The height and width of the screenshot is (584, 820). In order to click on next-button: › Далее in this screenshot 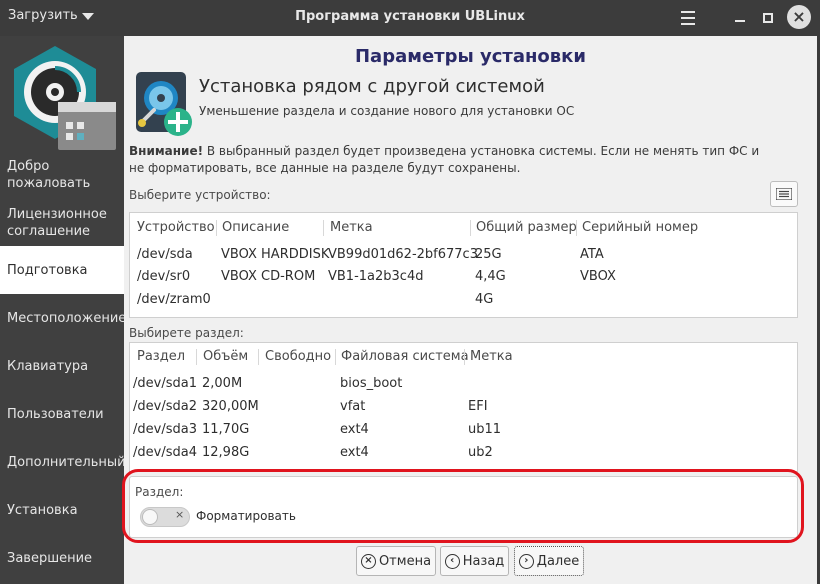, I will do `click(549, 561)`.